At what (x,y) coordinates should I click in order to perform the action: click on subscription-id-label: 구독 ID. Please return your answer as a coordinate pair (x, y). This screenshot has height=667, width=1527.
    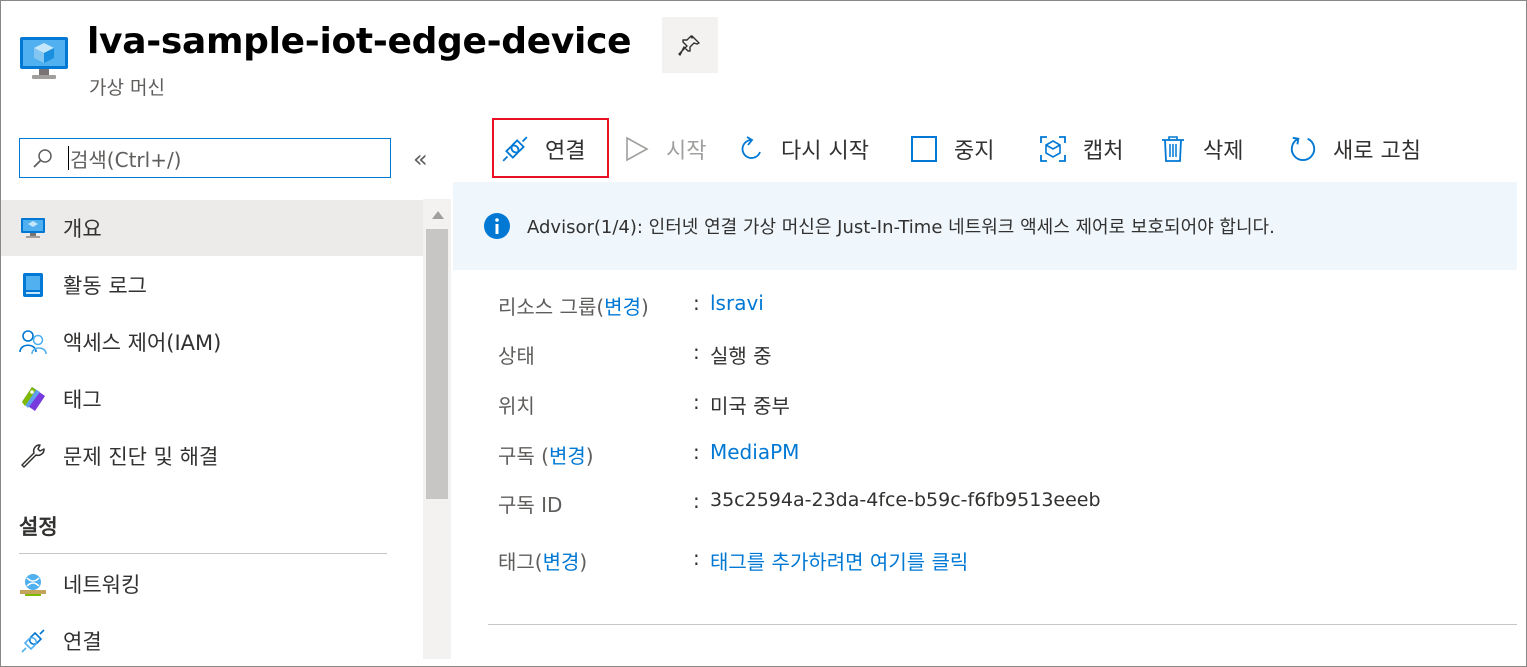
    Looking at the image, I should click on (530, 505).